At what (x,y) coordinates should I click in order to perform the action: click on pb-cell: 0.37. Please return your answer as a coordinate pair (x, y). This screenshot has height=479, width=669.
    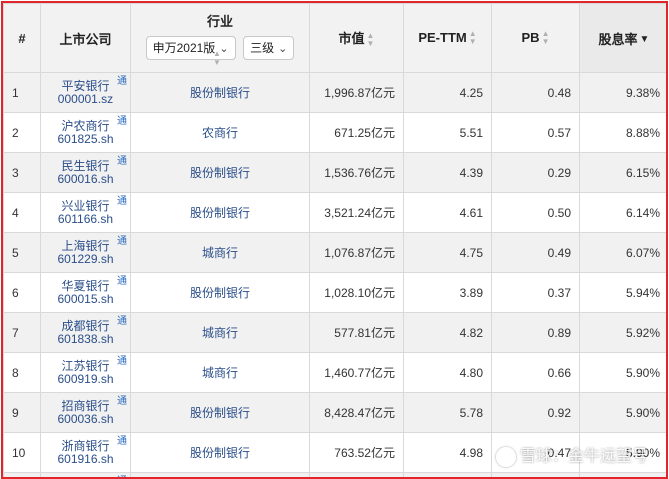
    Looking at the image, I should click on (535, 292).